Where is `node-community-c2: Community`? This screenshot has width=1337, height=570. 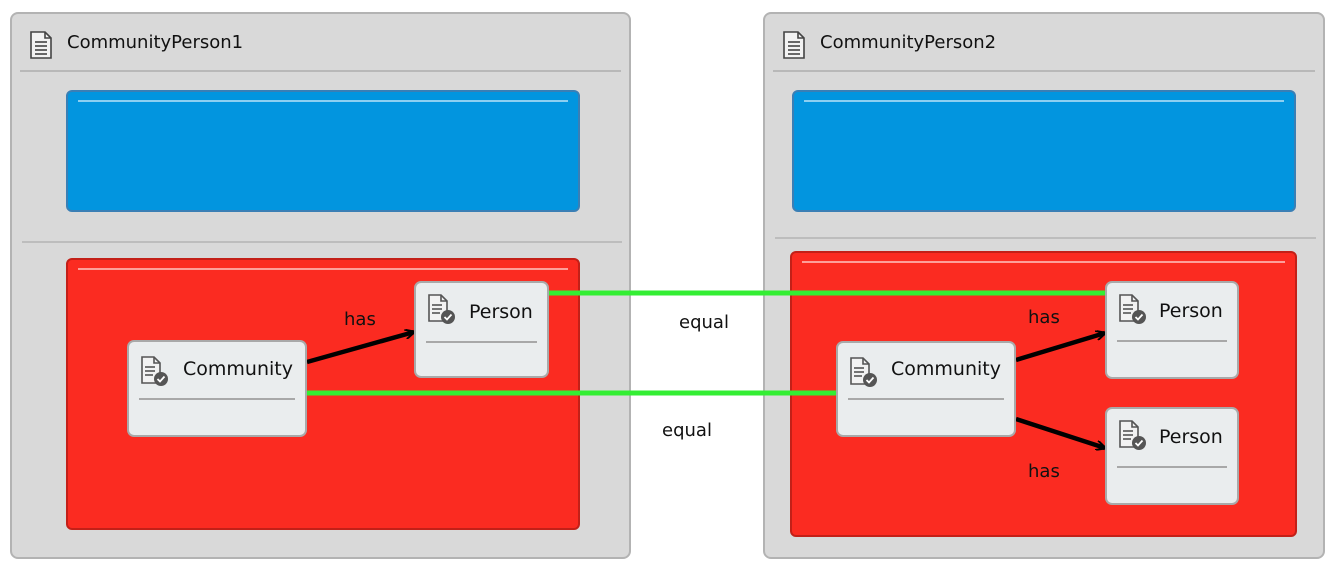
node-community-c2: Community is located at coordinates (926, 389).